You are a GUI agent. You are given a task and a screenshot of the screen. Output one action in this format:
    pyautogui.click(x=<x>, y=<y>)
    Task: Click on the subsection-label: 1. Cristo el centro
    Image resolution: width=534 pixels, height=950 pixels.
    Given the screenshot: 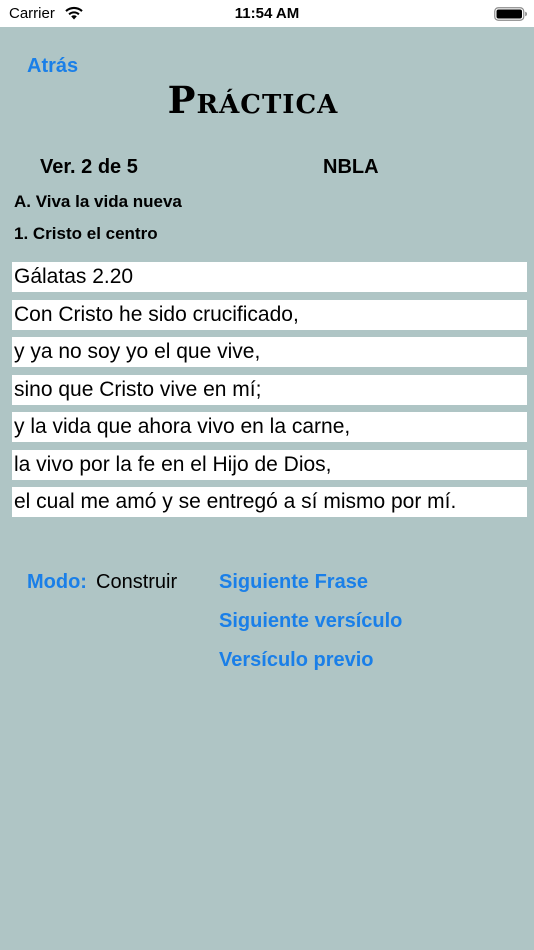 What is the action you would take?
    pyautogui.click(x=86, y=233)
    